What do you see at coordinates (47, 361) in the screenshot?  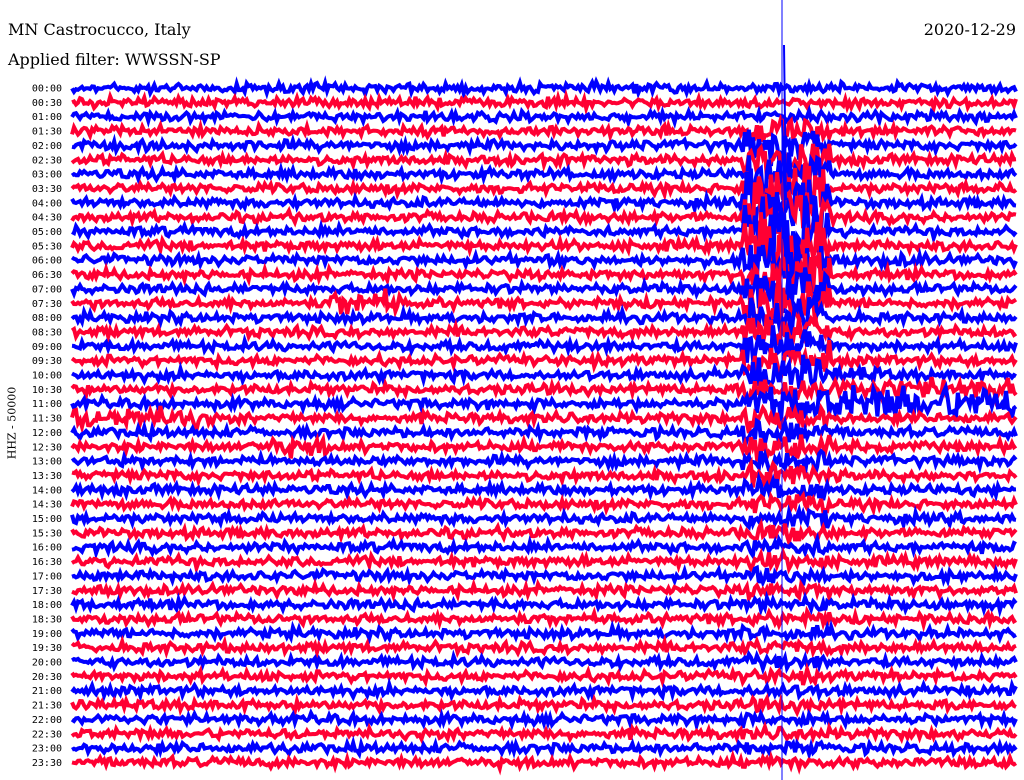 I see `time-tick-label: 09:30` at bounding box center [47, 361].